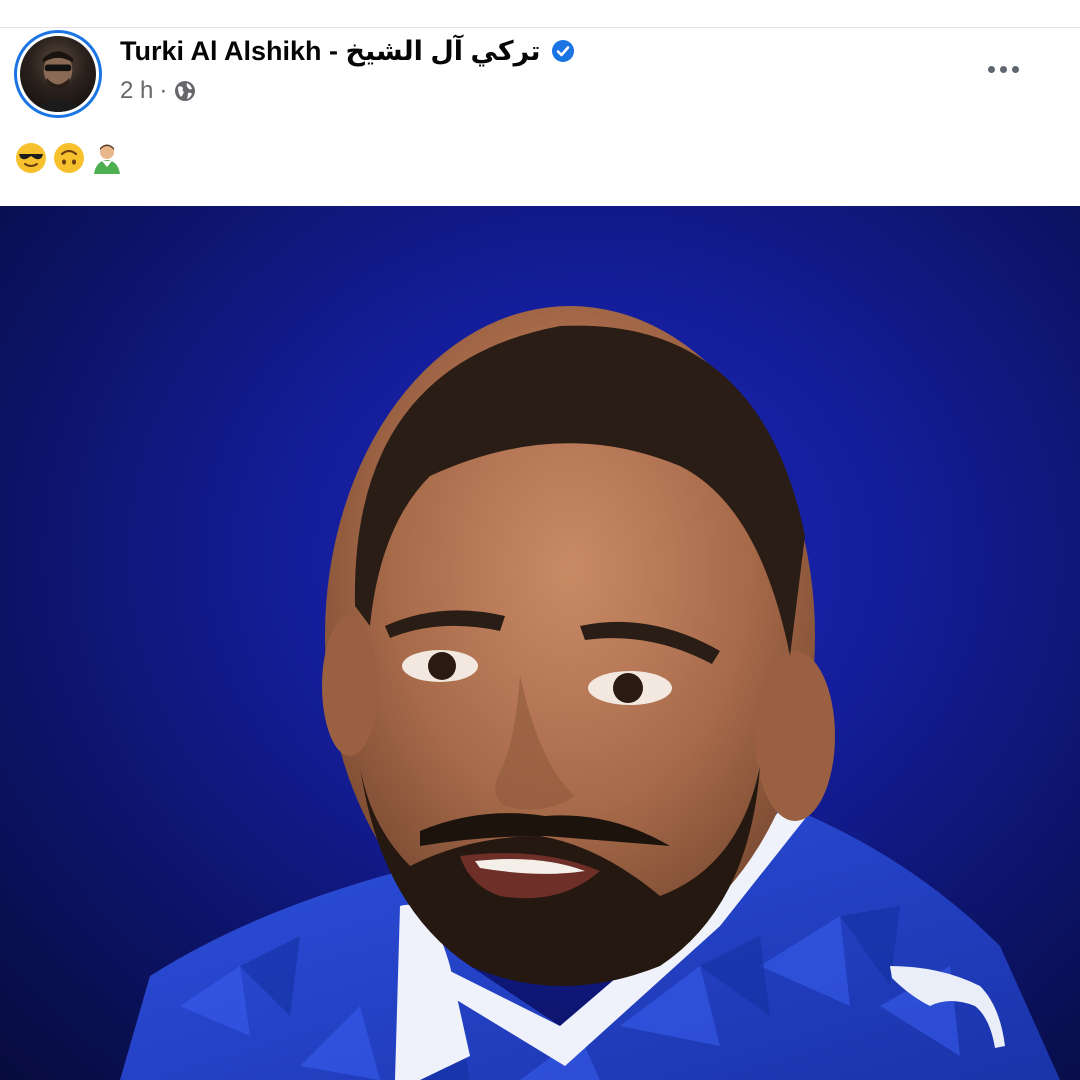  What do you see at coordinates (107, 158) in the screenshot?
I see `person-emoji` at bounding box center [107, 158].